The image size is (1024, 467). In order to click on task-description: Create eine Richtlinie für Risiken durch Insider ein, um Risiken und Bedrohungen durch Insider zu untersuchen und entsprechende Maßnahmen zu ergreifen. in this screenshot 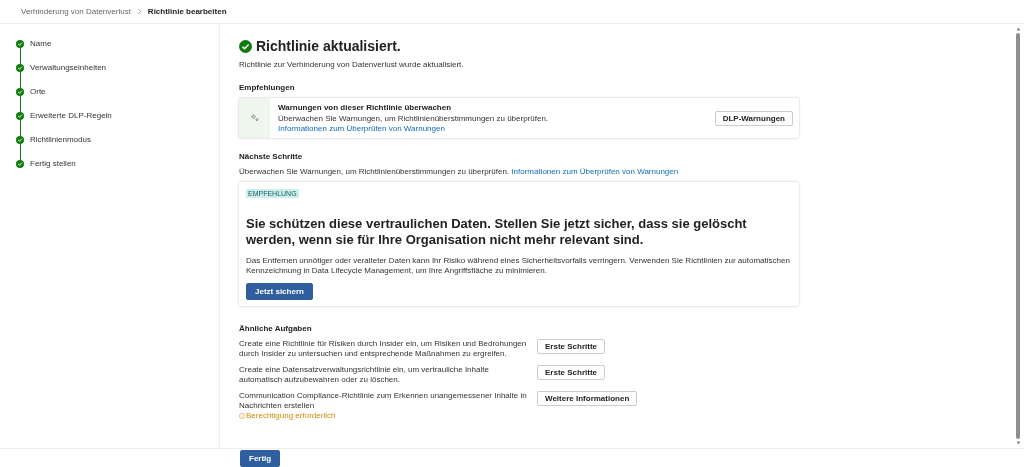, I will do `click(383, 349)`.